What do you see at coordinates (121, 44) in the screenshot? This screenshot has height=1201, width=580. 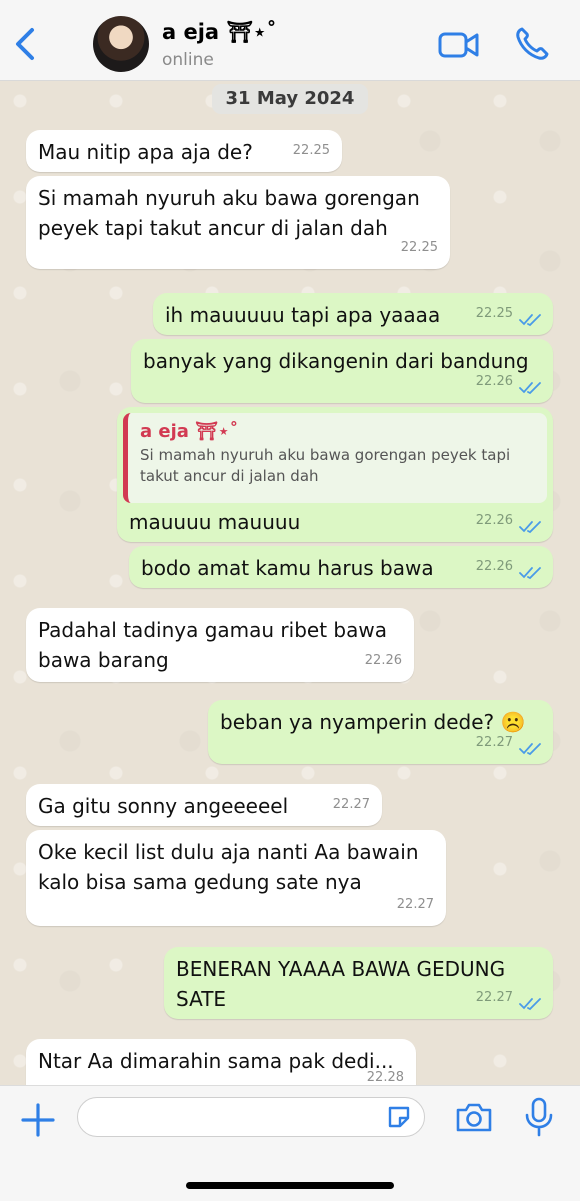 I see `avatar` at bounding box center [121, 44].